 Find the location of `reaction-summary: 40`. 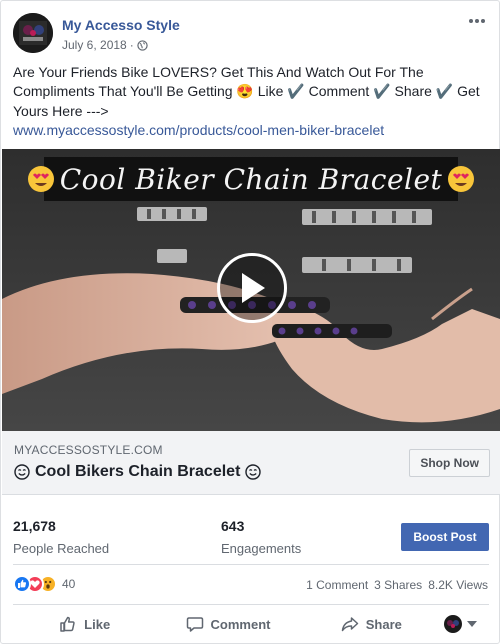

reaction-summary: 40 is located at coordinates (44, 584).